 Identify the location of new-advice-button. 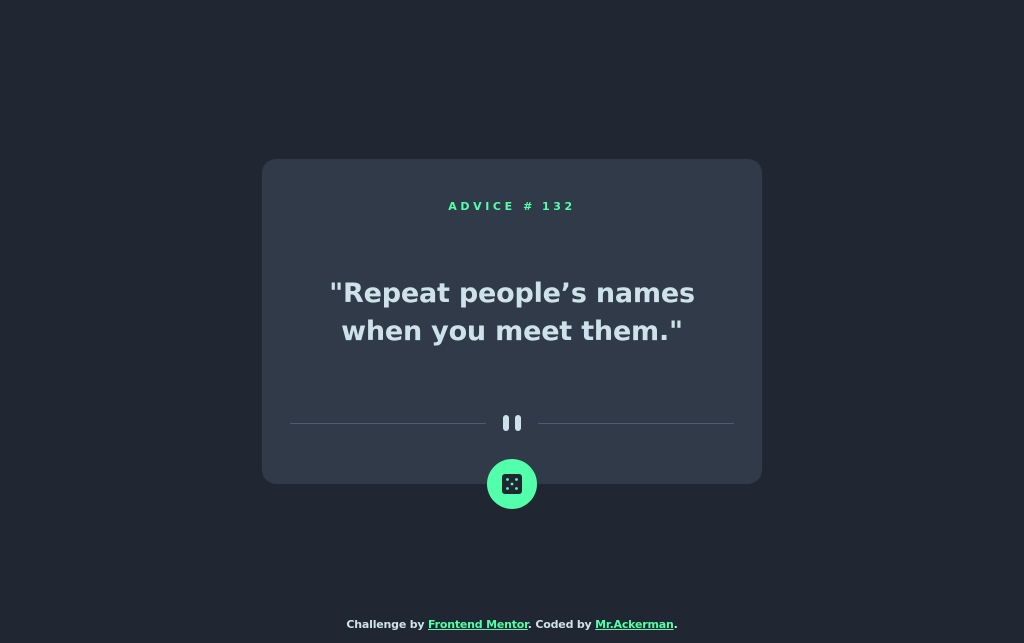
(512, 484).